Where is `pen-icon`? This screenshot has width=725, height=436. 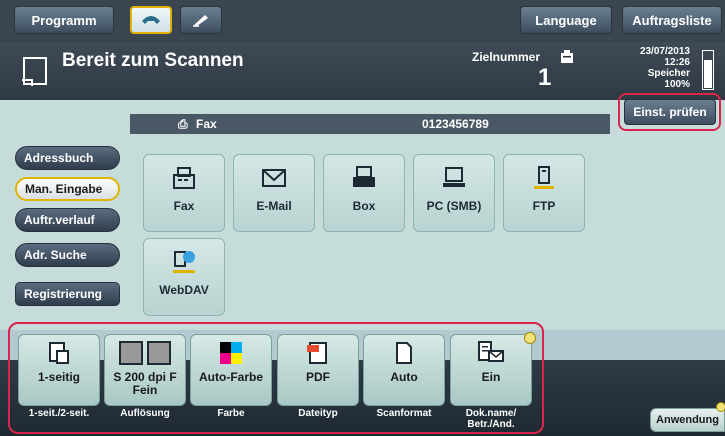
pen-icon is located at coordinates (200, 21).